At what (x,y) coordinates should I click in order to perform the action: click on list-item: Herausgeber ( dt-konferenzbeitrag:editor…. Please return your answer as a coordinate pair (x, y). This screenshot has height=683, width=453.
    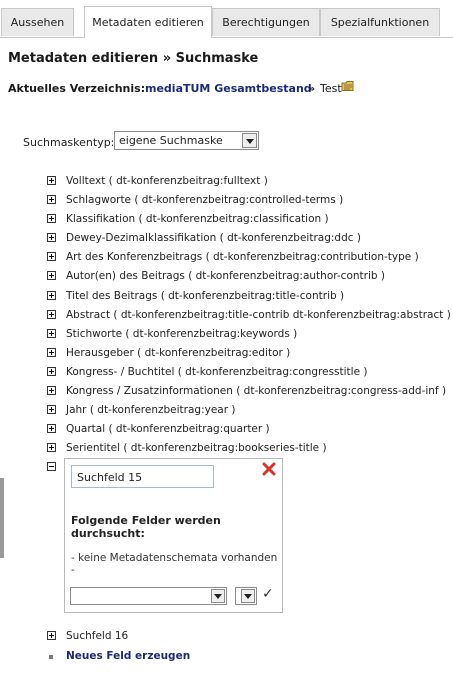
    Looking at the image, I should click on (247, 353).